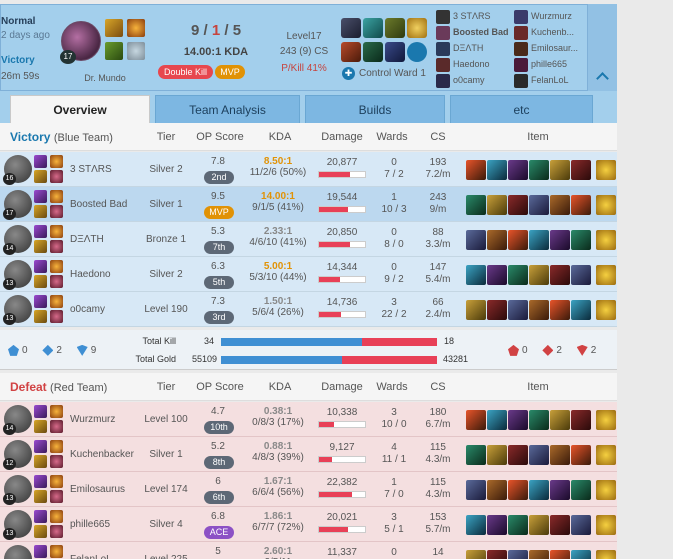  I want to click on participant-item: Boosted Bad, so click(474, 32).